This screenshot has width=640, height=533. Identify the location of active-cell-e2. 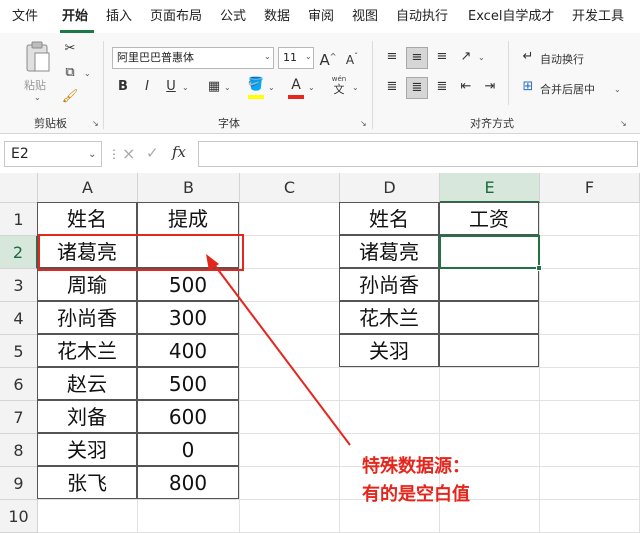
(489, 252).